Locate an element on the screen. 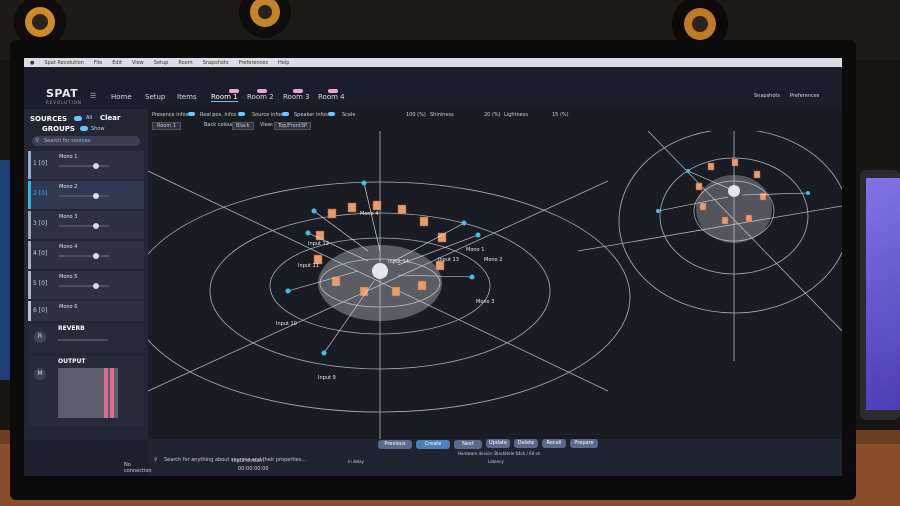 This screenshot has height=506, width=900. tab-room-2: Room 2 is located at coordinates (260, 97).